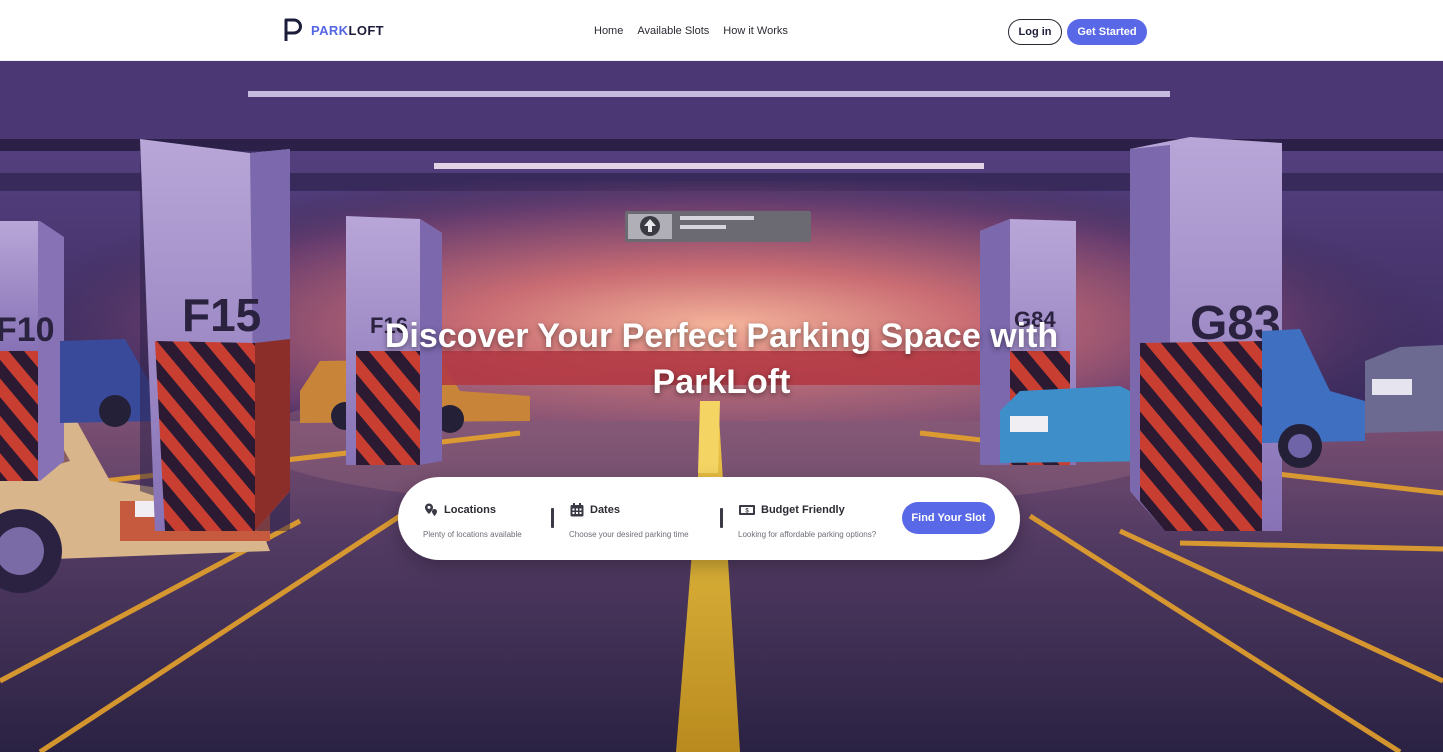 The image size is (1443, 752). Describe the element at coordinates (472, 534) in the screenshot. I see `option-locations-description: Plenty of locations available` at that location.